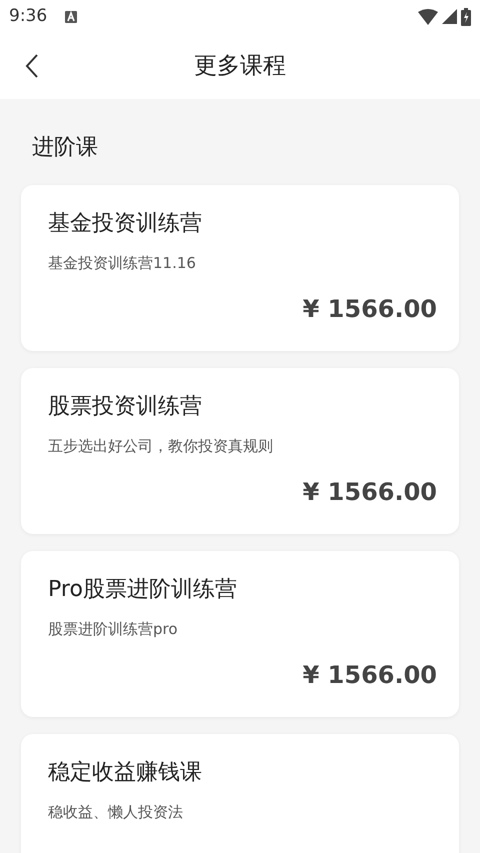 The height and width of the screenshot is (853, 480). What do you see at coordinates (122, 263) in the screenshot?
I see `course-subtitle: 基金投资训练营11.16` at bounding box center [122, 263].